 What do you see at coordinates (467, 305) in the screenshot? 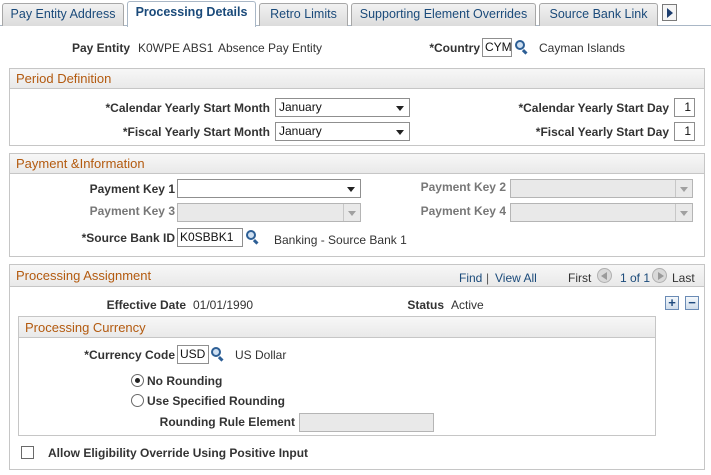
I see `status-value: Active` at bounding box center [467, 305].